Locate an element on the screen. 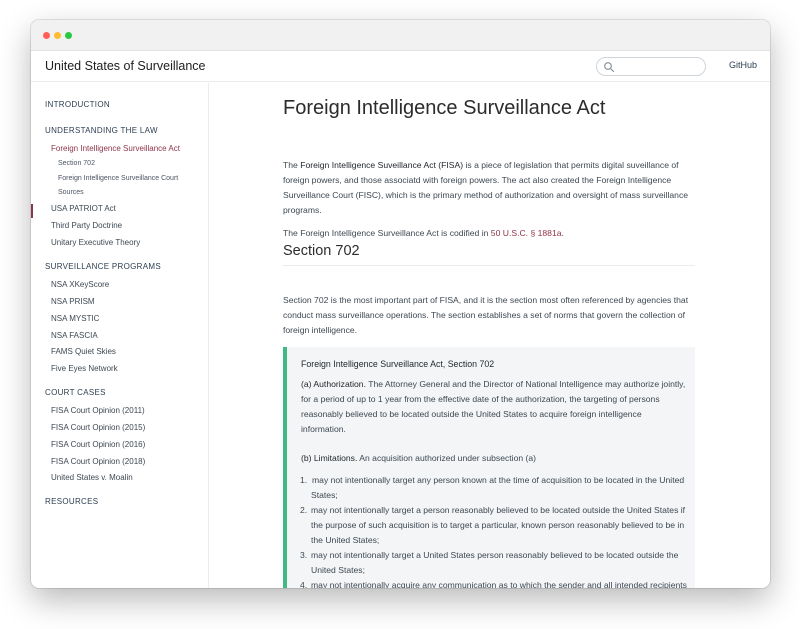 This screenshot has width=800, height=629. sidebar-section-understanding: UNDERSTANDING THE LAW is located at coordinates (101, 130).